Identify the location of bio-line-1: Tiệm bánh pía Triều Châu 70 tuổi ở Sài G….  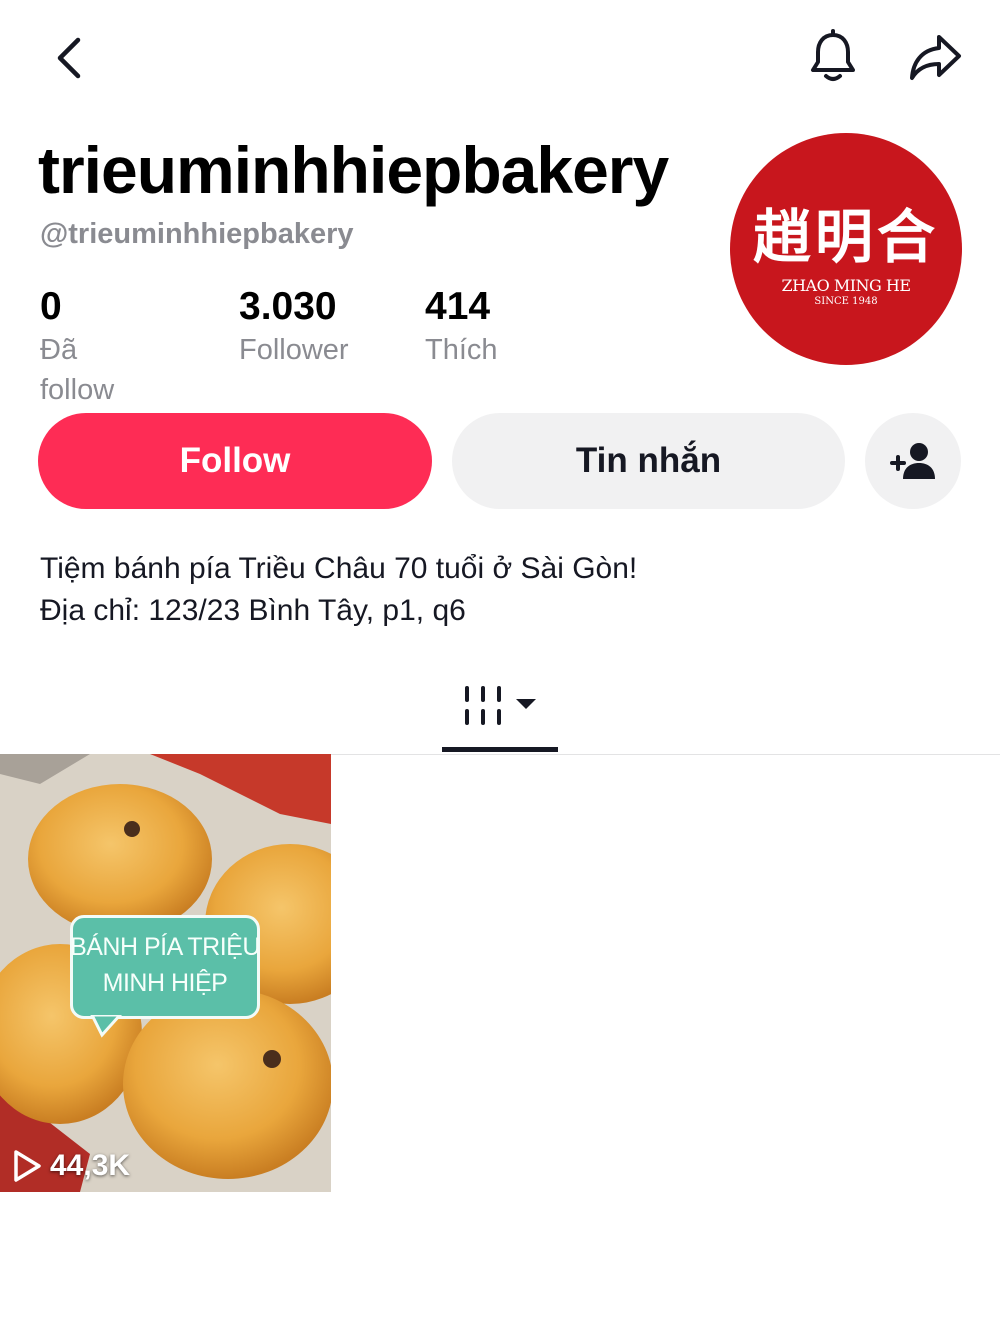
(339, 568).